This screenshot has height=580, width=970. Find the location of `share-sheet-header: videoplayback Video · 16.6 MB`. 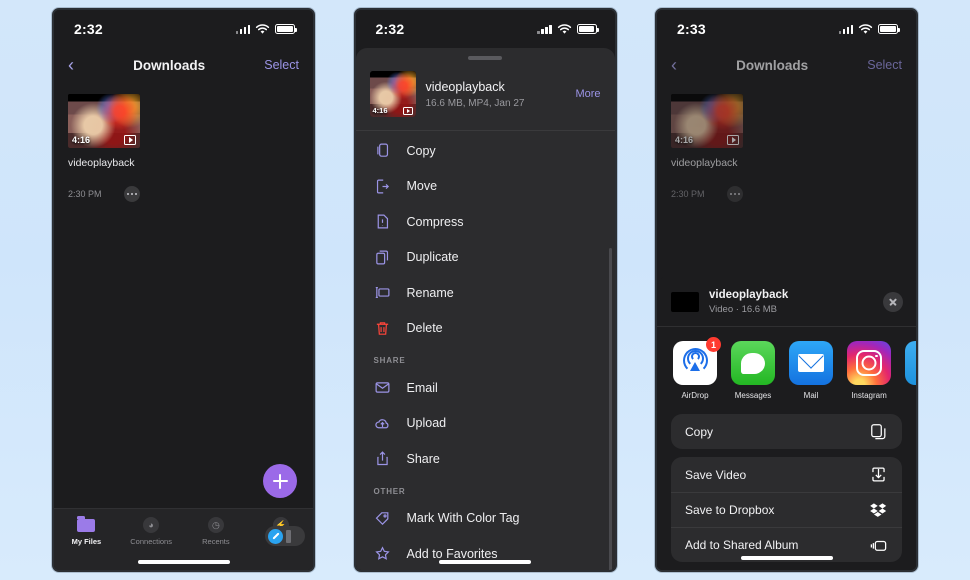

share-sheet-header: videoplayback Video · 16.6 MB is located at coordinates (786, 301).